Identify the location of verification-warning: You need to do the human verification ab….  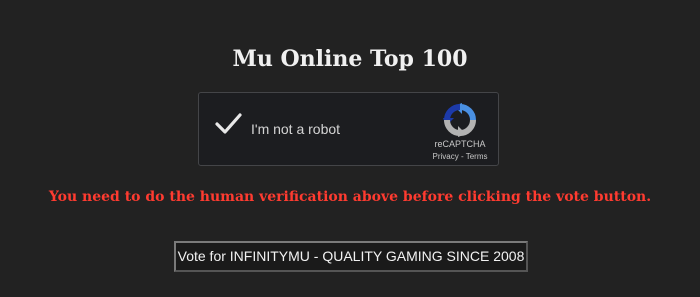
(350, 197).